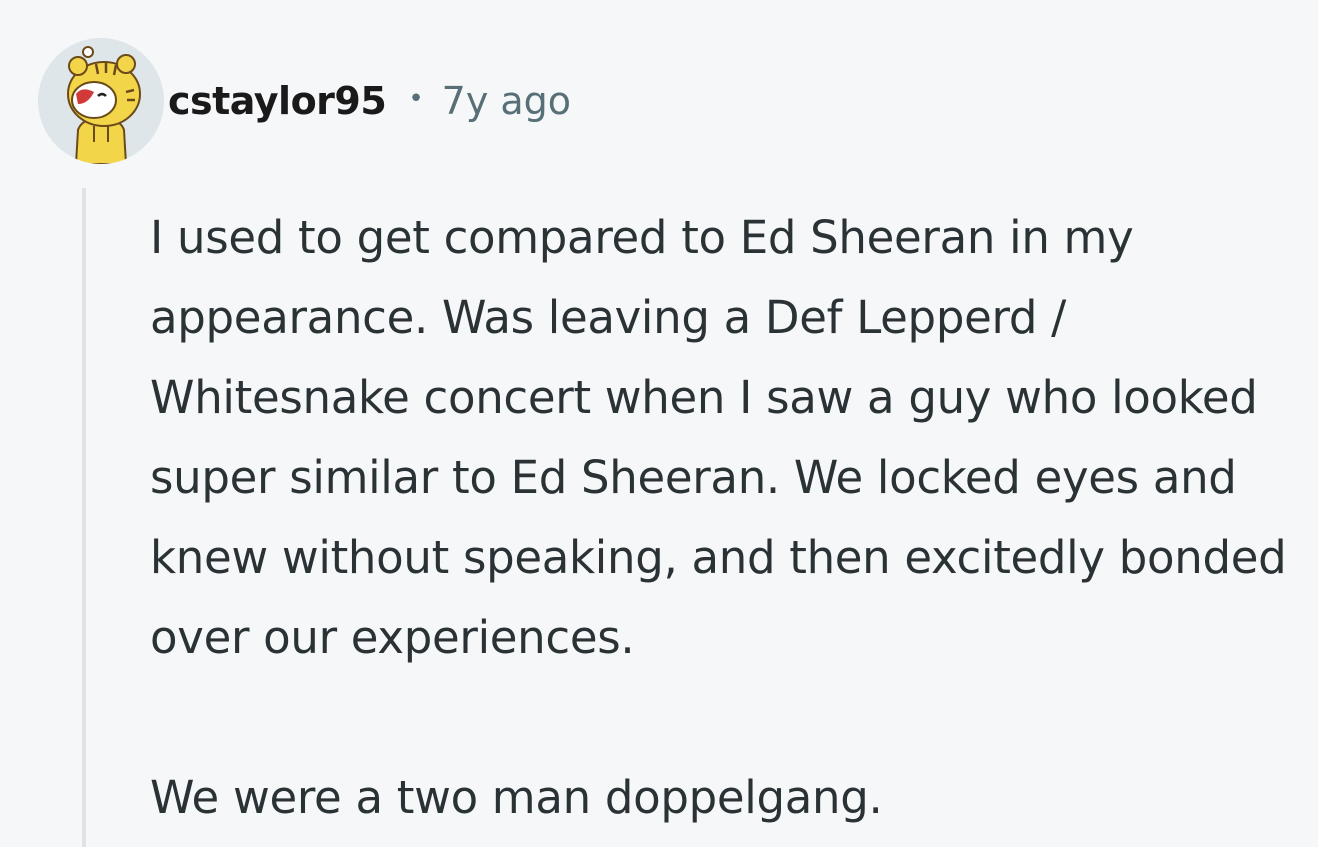 The image size is (1318, 847). Describe the element at coordinates (506, 101) in the screenshot. I see `comment-timestamp: 7y ago` at that location.